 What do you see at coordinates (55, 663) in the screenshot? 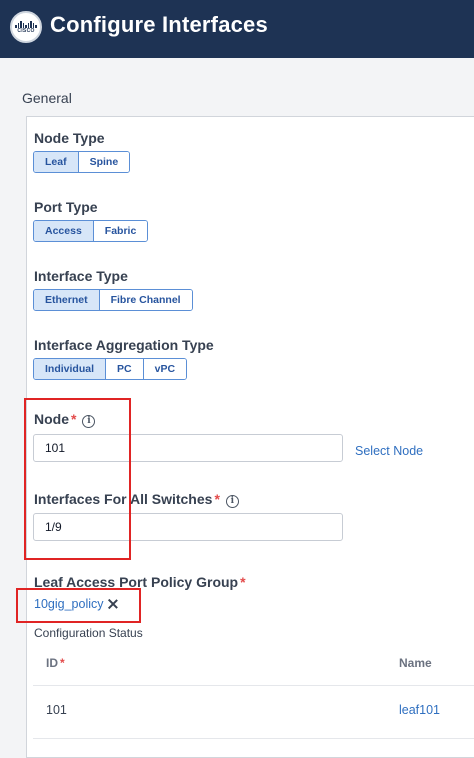
I see `column-header-id: ID *` at bounding box center [55, 663].